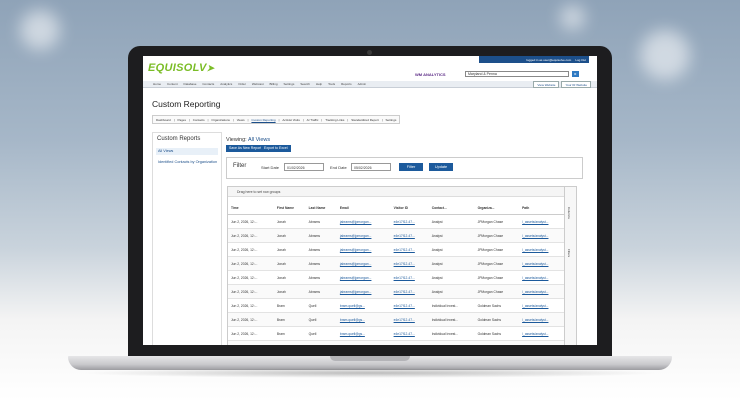 This screenshot has width=740, height=400. Describe the element at coordinates (289, 208) in the screenshot. I see `column-header: First Name` at that location.